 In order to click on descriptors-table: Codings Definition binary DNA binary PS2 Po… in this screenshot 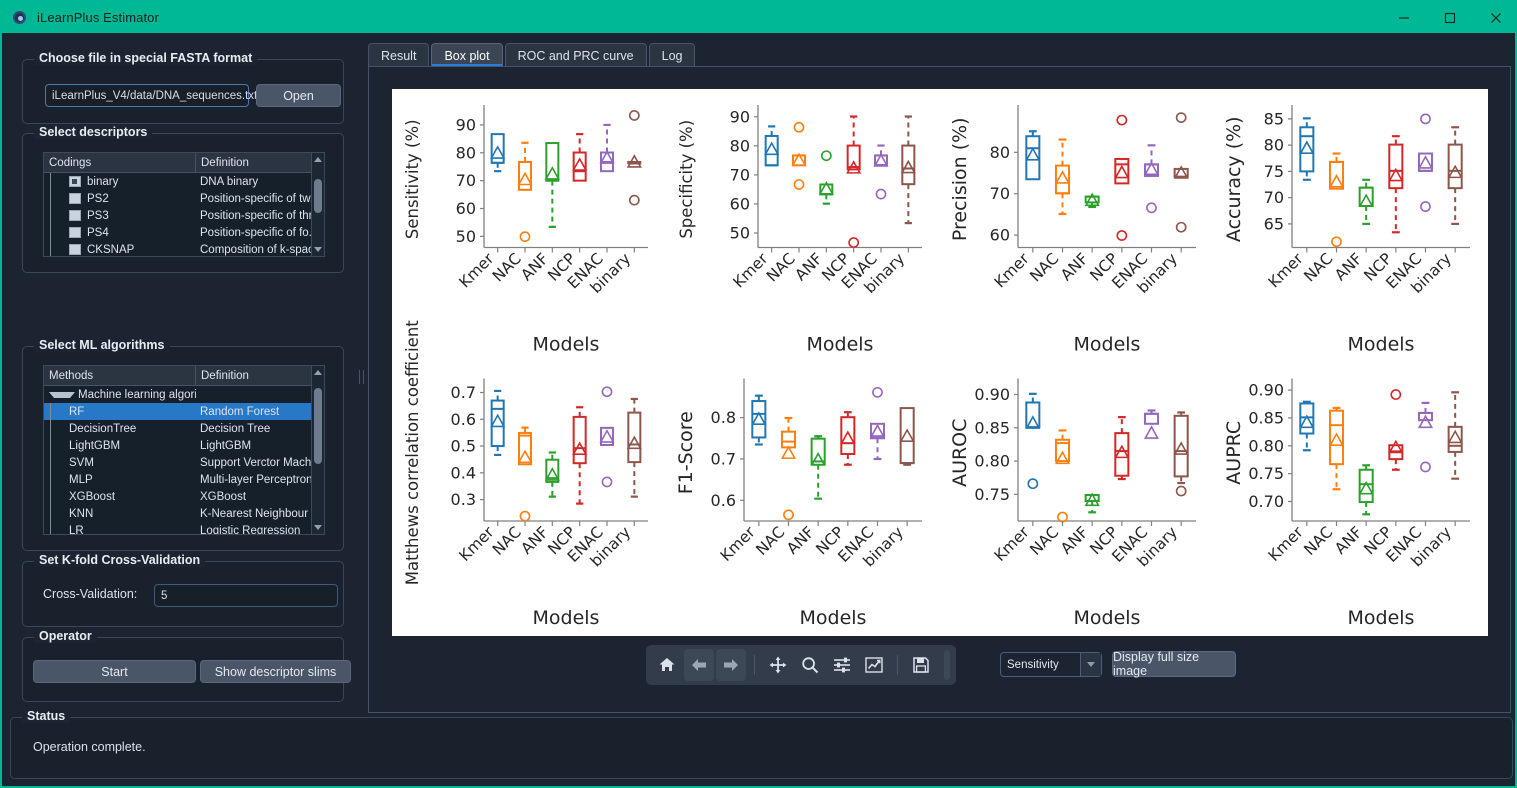, I will do `click(184, 204)`.